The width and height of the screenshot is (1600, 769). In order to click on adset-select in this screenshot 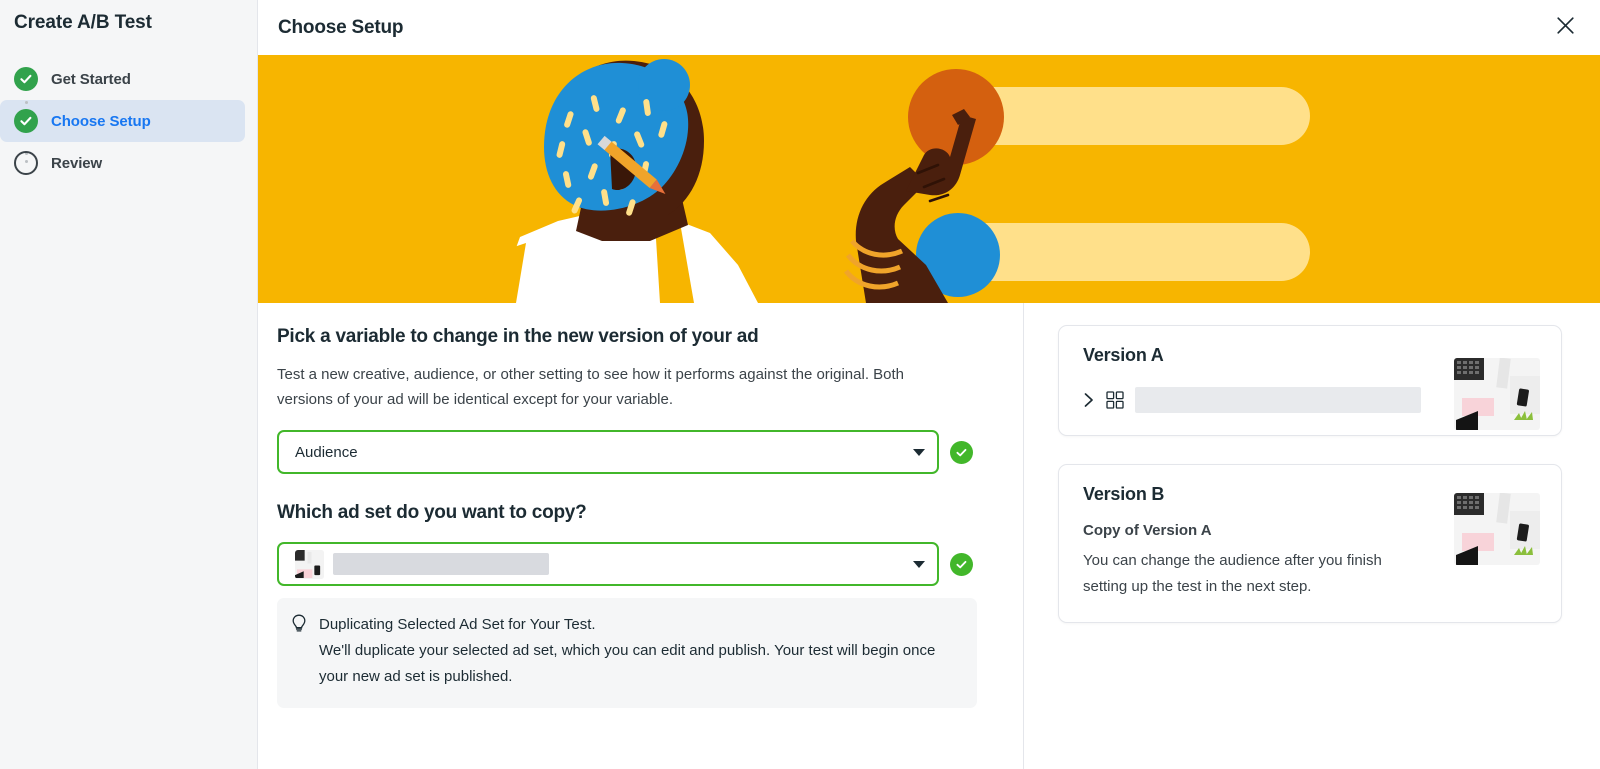, I will do `click(608, 564)`.